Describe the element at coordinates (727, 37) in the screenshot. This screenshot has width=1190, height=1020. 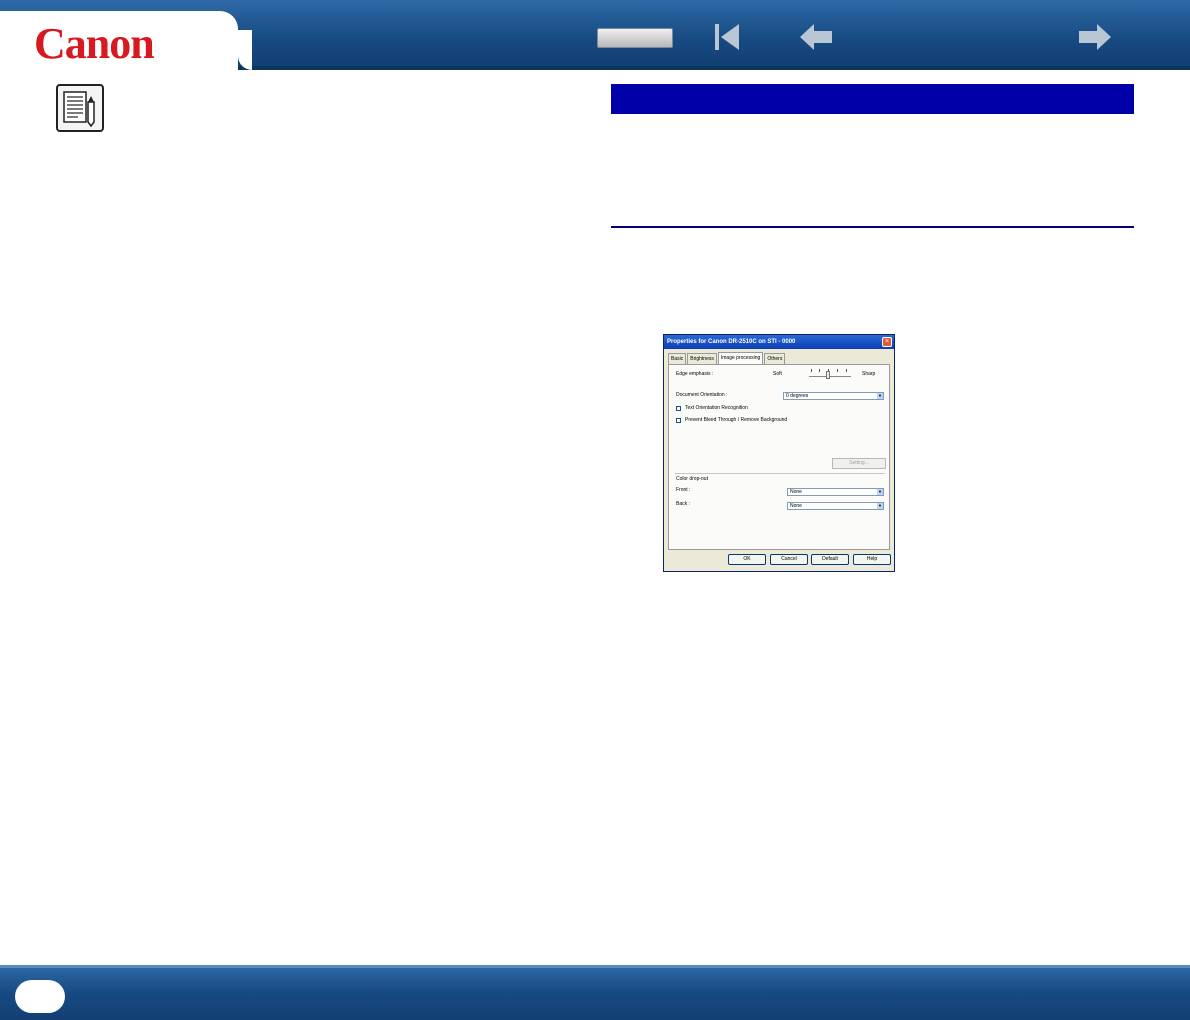
I see `first-page-icon` at that location.